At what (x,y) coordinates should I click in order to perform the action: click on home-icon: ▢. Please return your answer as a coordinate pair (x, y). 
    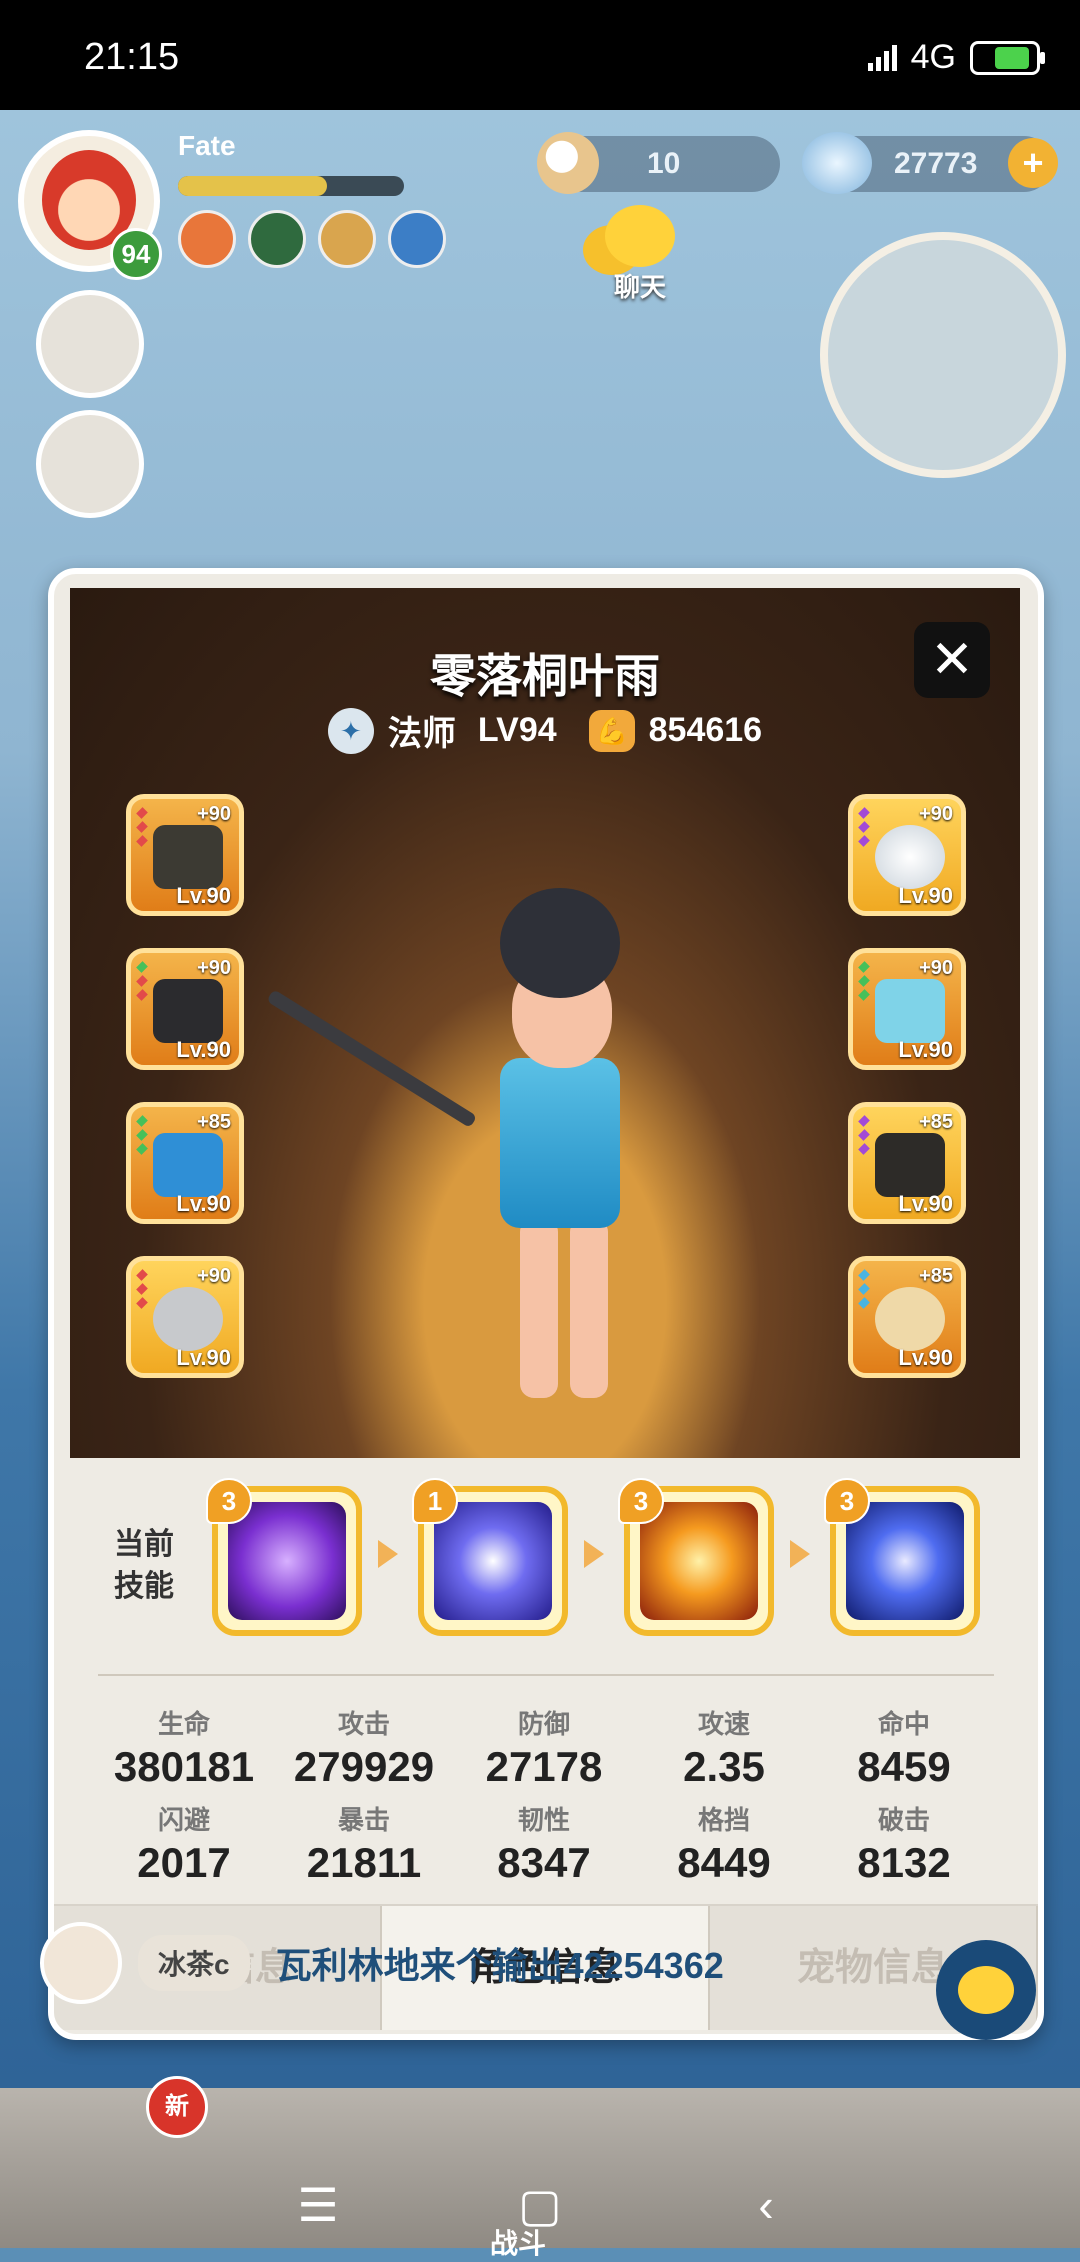
    Looking at the image, I should click on (540, 2205).